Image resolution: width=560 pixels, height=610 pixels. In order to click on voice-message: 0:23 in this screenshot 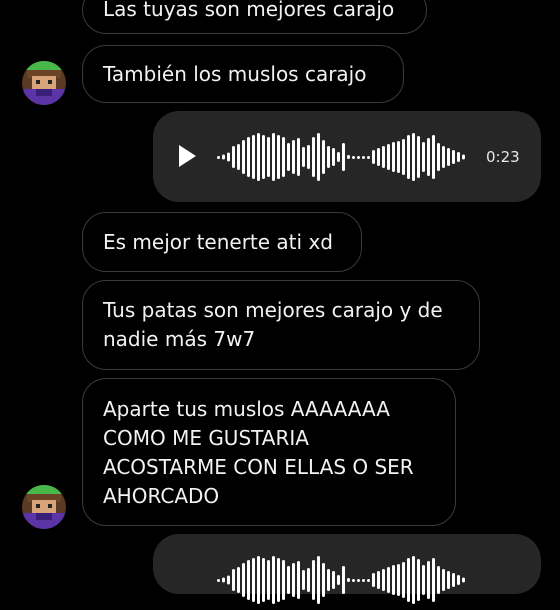, I will do `click(347, 156)`.